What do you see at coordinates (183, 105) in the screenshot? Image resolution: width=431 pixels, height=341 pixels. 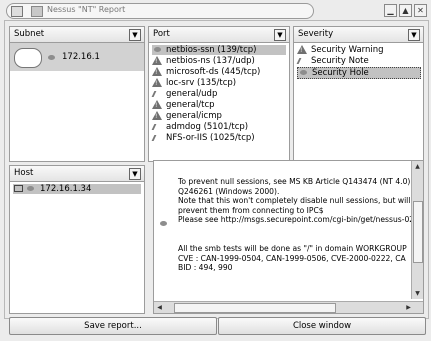 I see `port-item: general/tcp` at bounding box center [183, 105].